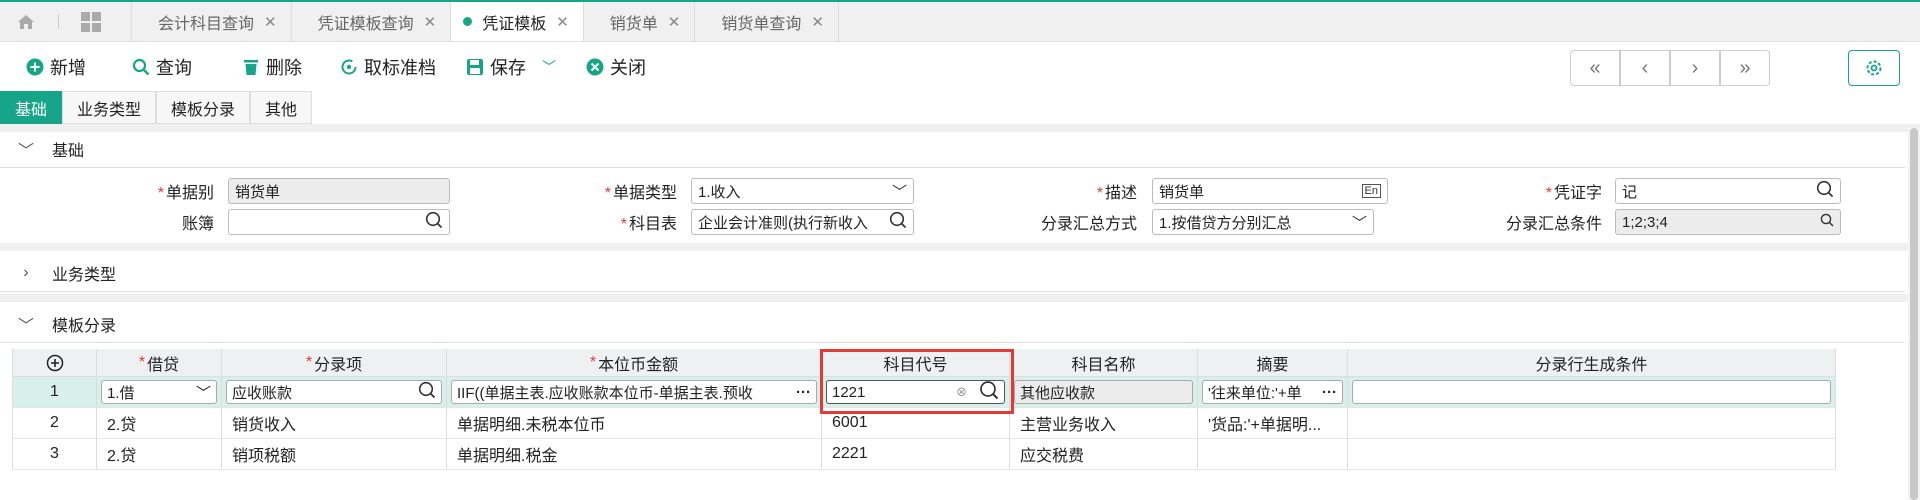 The image size is (1920, 500). What do you see at coordinates (960, 67) in the screenshot?
I see `toolbar: 新增 查询 删除 取标准档 保存 ﹀ 关闭 « ‹ › »` at bounding box center [960, 67].